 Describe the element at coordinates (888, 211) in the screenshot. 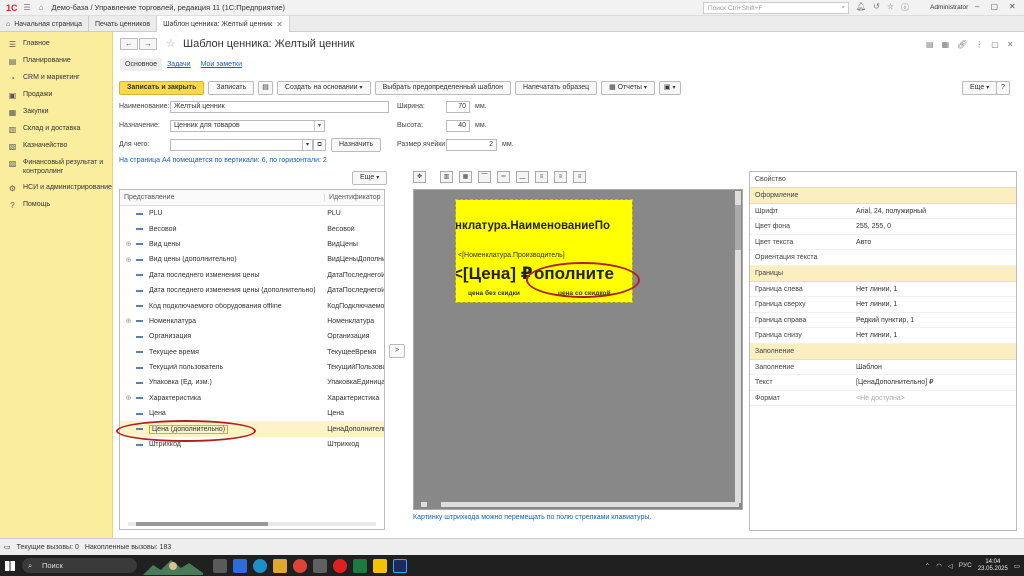

I see `property-value: Arial, 24, полужирный` at that location.